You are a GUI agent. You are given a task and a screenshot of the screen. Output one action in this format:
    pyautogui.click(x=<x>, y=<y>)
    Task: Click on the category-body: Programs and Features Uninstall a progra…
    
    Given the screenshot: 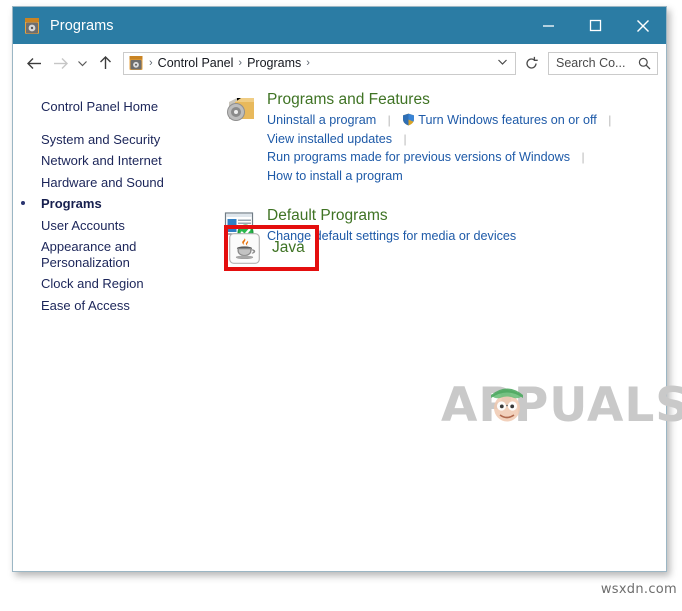 What is the action you would take?
    pyautogui.click(x=466, y=137)
    